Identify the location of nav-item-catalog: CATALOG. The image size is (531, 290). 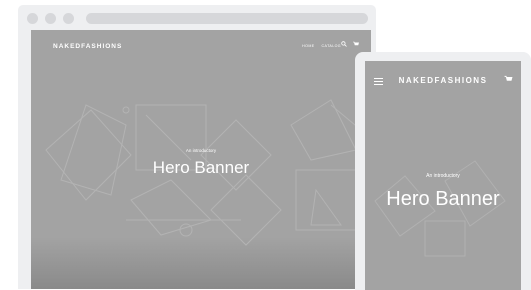
(331, 46).